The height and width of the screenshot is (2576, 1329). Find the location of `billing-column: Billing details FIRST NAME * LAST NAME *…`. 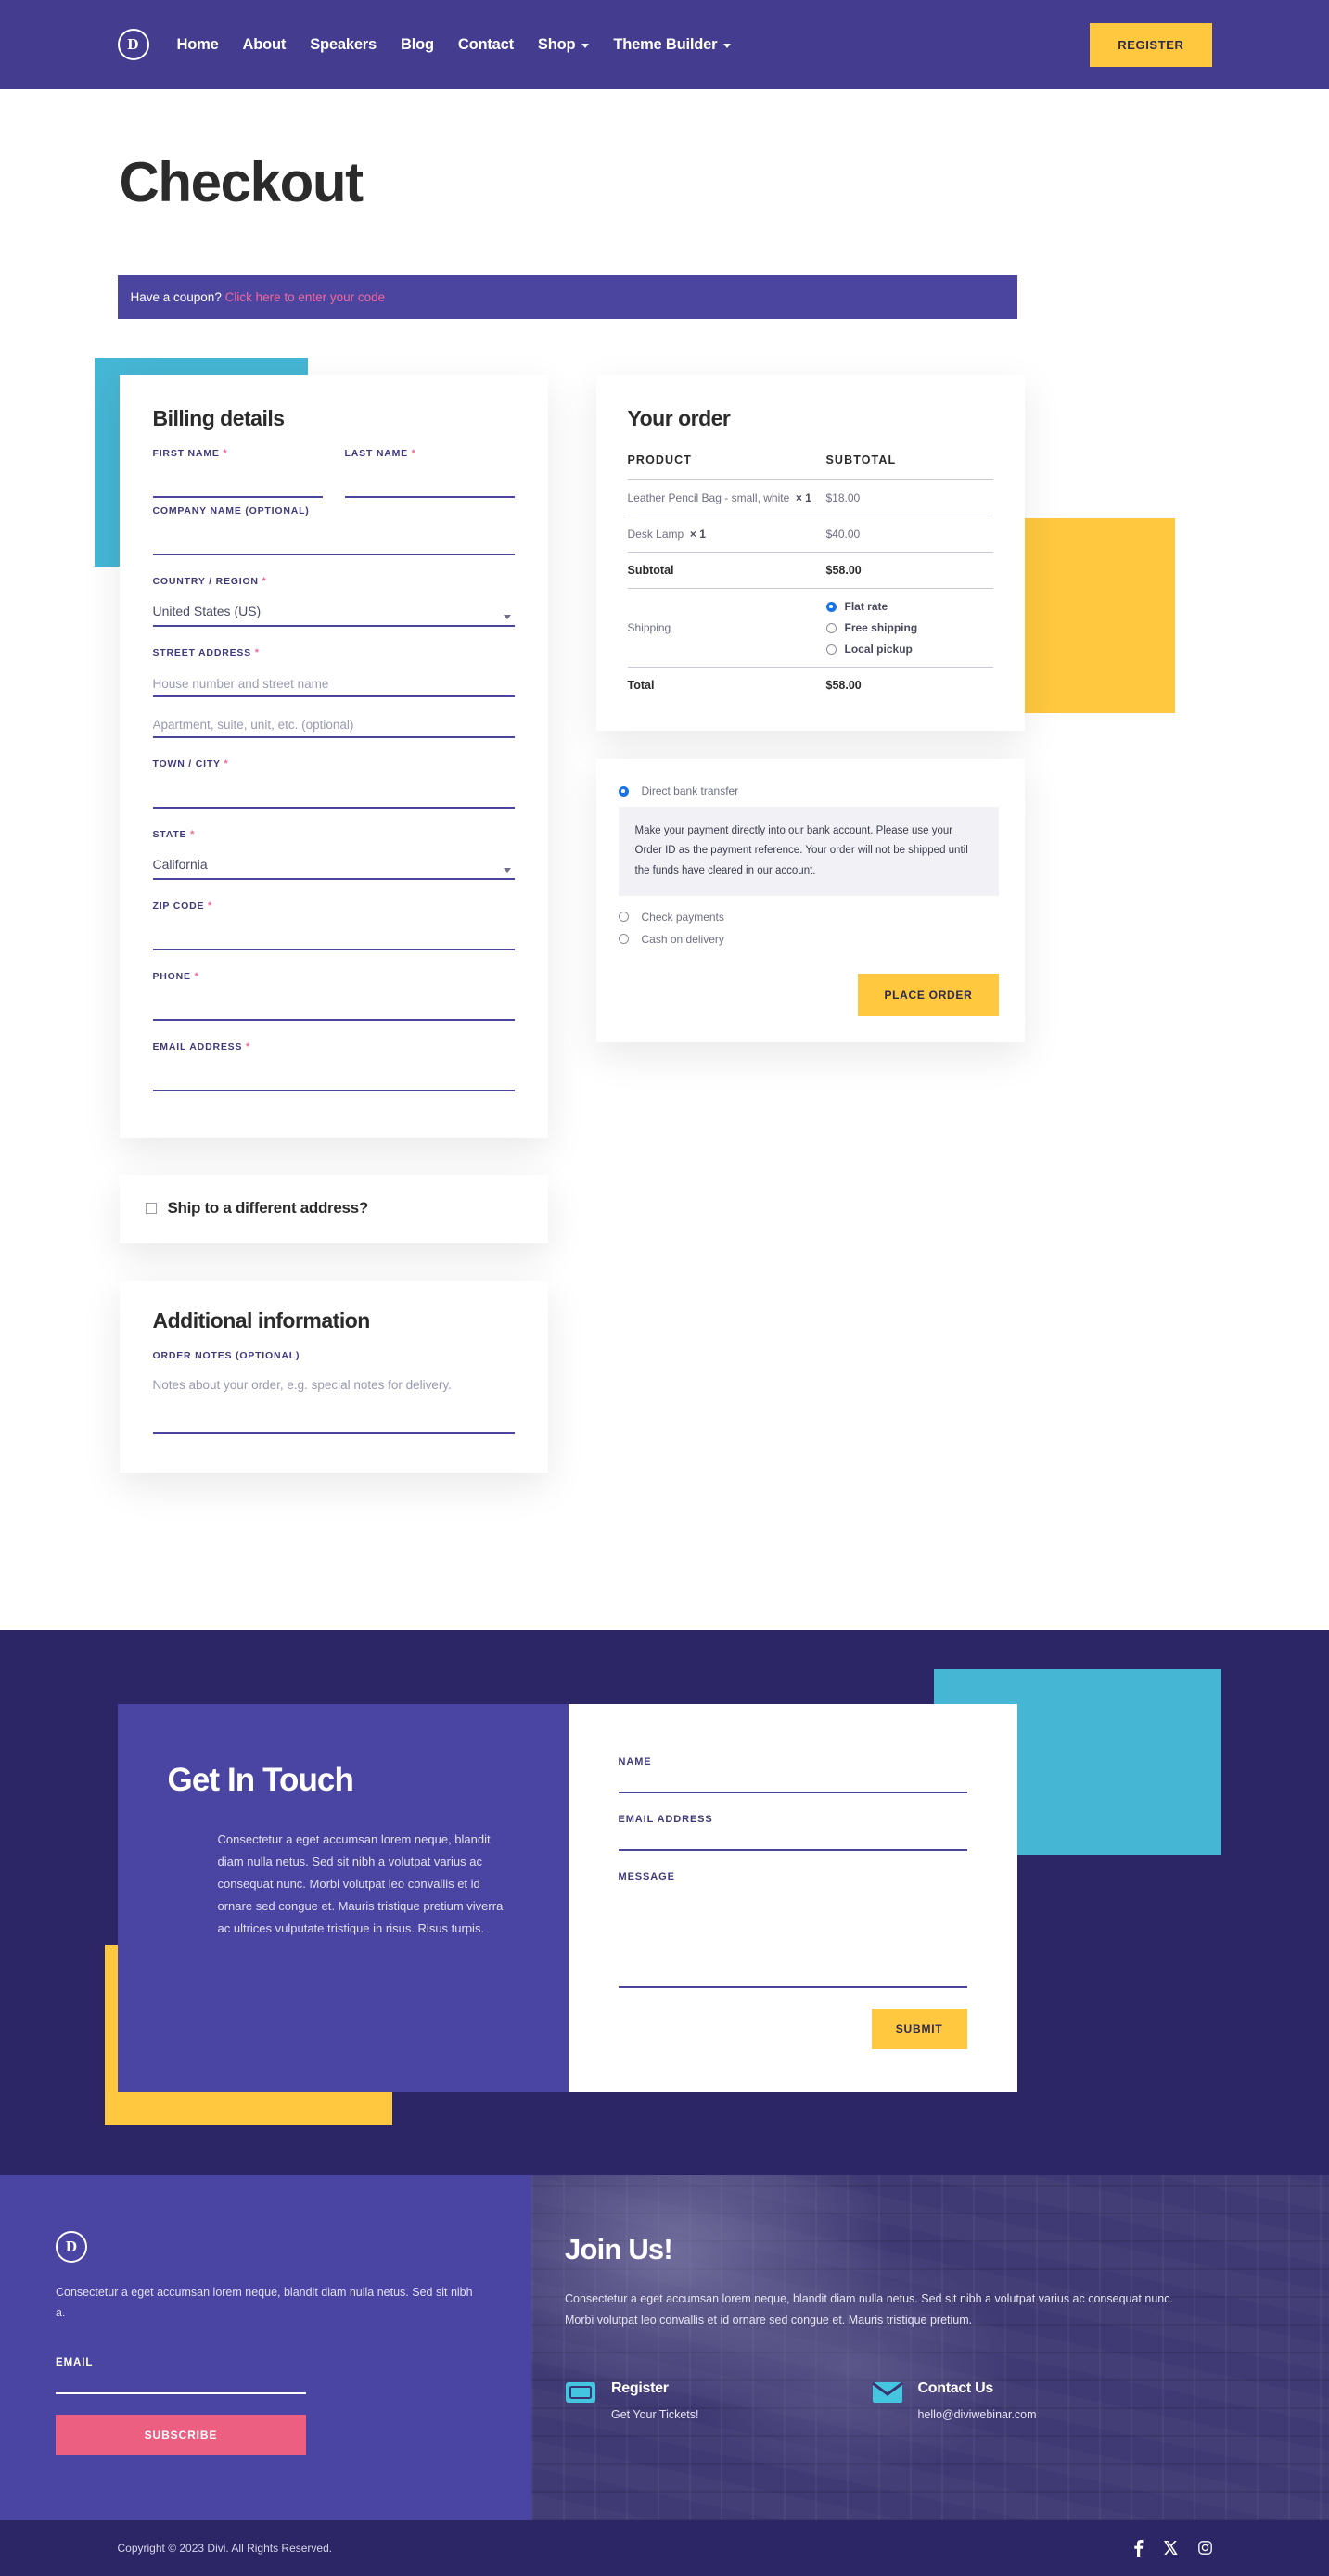

billing-column: Billing details FIRST NAME * LAST NAME *… is located at coordinates (333, 924).